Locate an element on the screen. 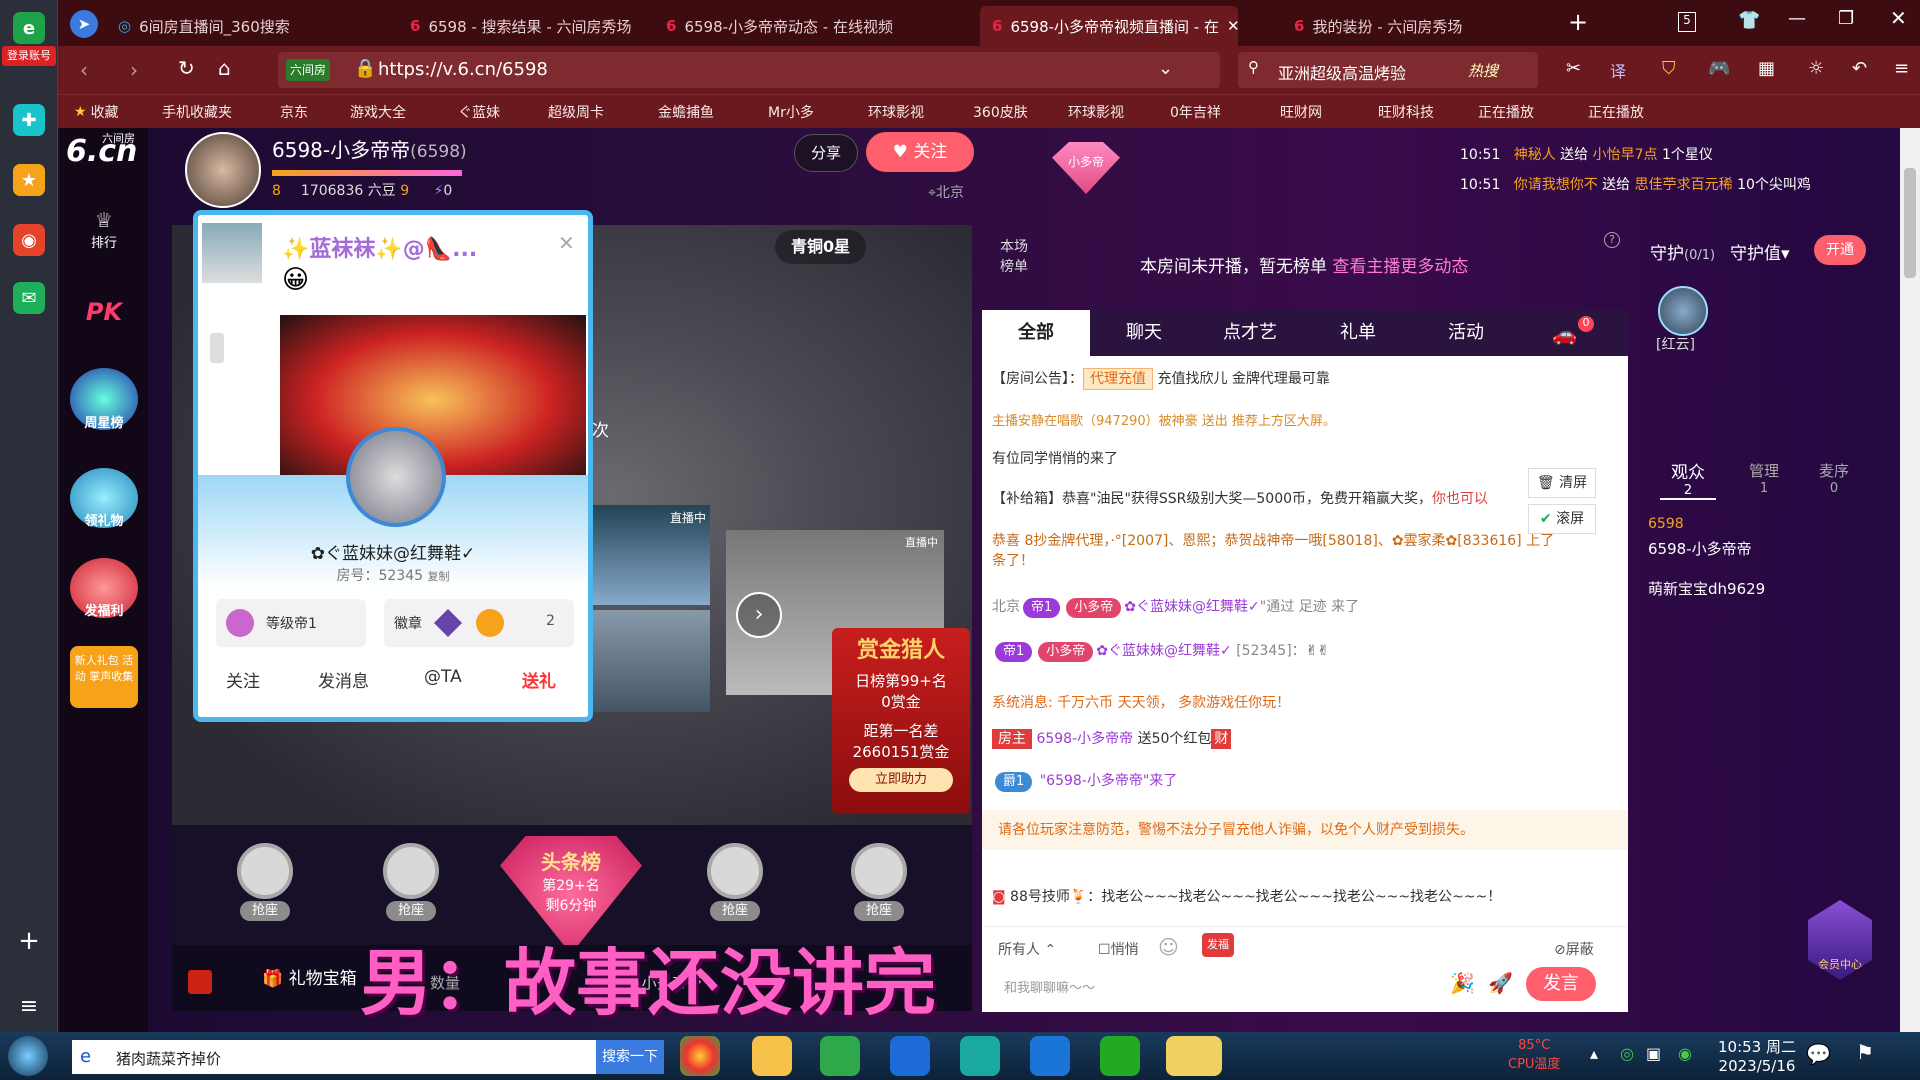 This screenshot has height=1080, width=1920. rank-star-badge: 青铜0星 is located at coordinates (821, 247).